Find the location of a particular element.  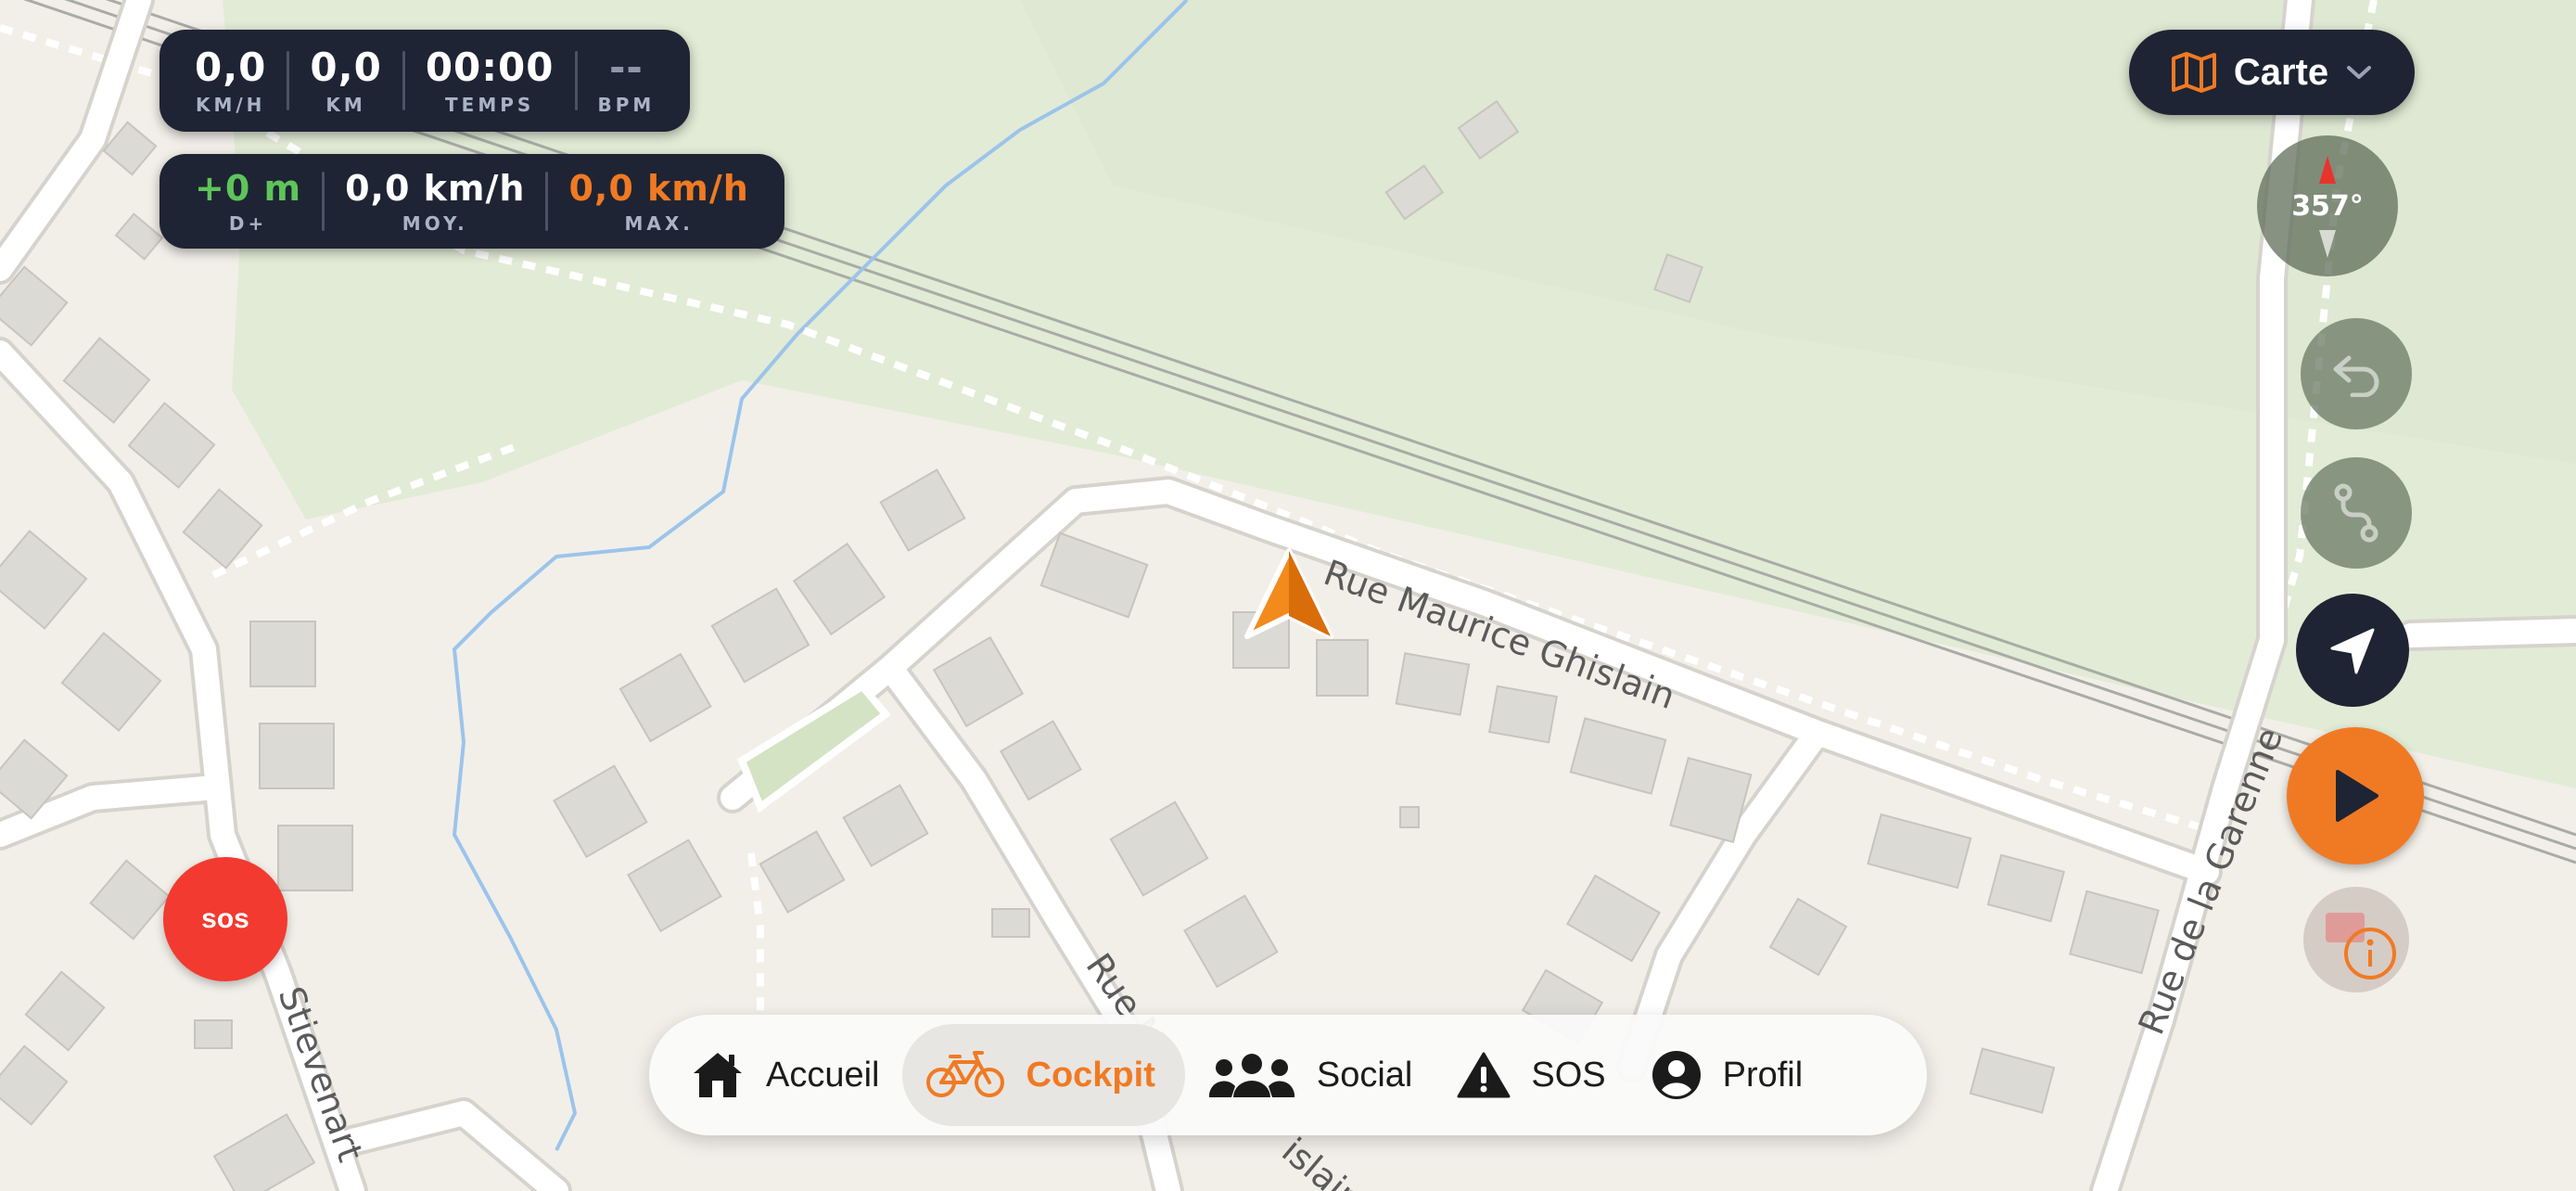

undo-button is located at coordinates (2356, 373).